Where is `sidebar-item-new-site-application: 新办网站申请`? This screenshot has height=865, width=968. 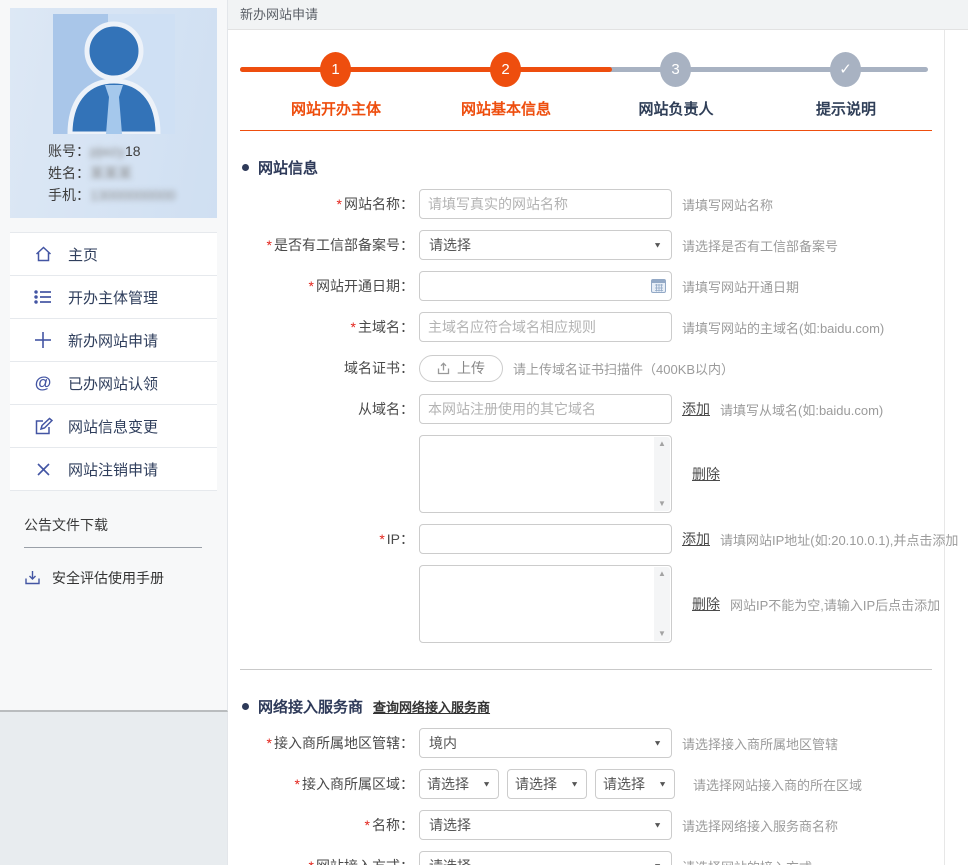 sidebar-item-new-site-application: 新办网站申请 is located at coordinates (113, 340).